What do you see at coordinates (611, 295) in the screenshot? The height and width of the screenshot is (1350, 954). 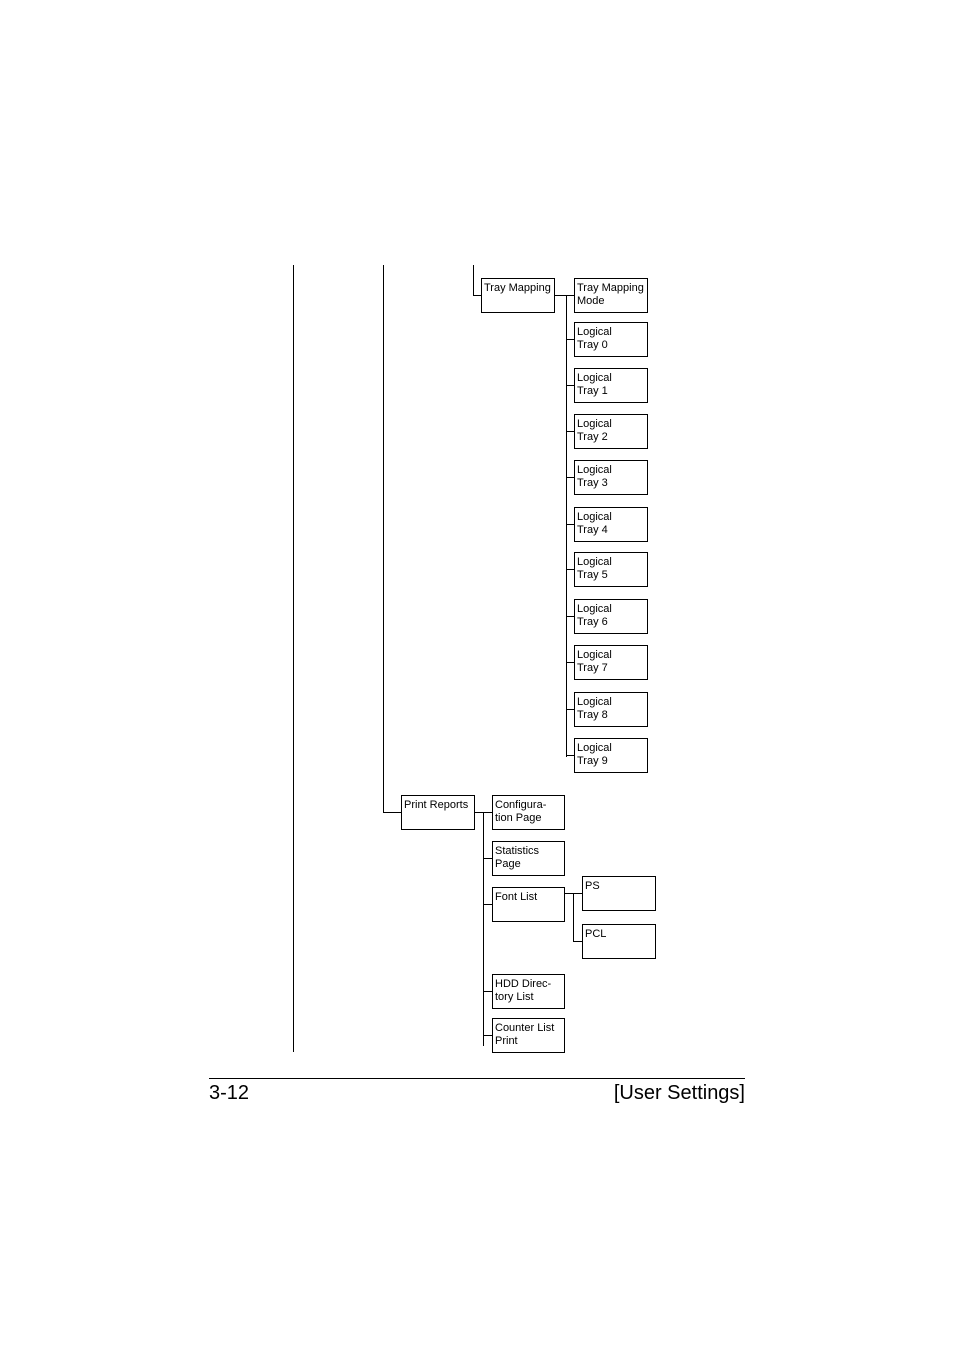 I see `node-tray-mapping-mode: Tray Mapping Mode` at bounding box center [611, 295].